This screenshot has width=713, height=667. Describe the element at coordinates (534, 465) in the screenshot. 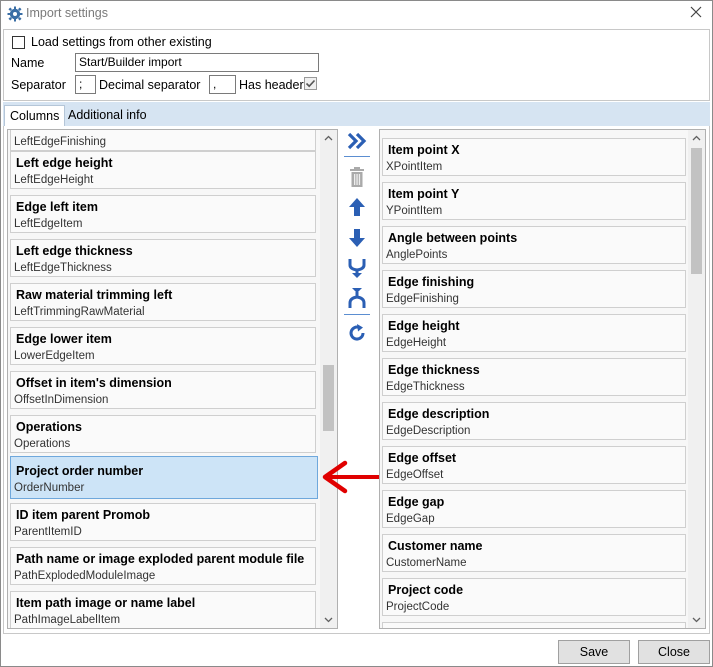

I see `list-item: Edge offset EdgeOffset` at that location.